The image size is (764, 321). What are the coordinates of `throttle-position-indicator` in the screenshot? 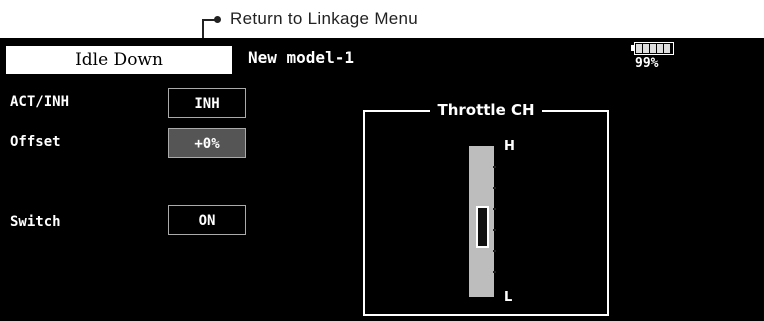 It's located at (482, 227).